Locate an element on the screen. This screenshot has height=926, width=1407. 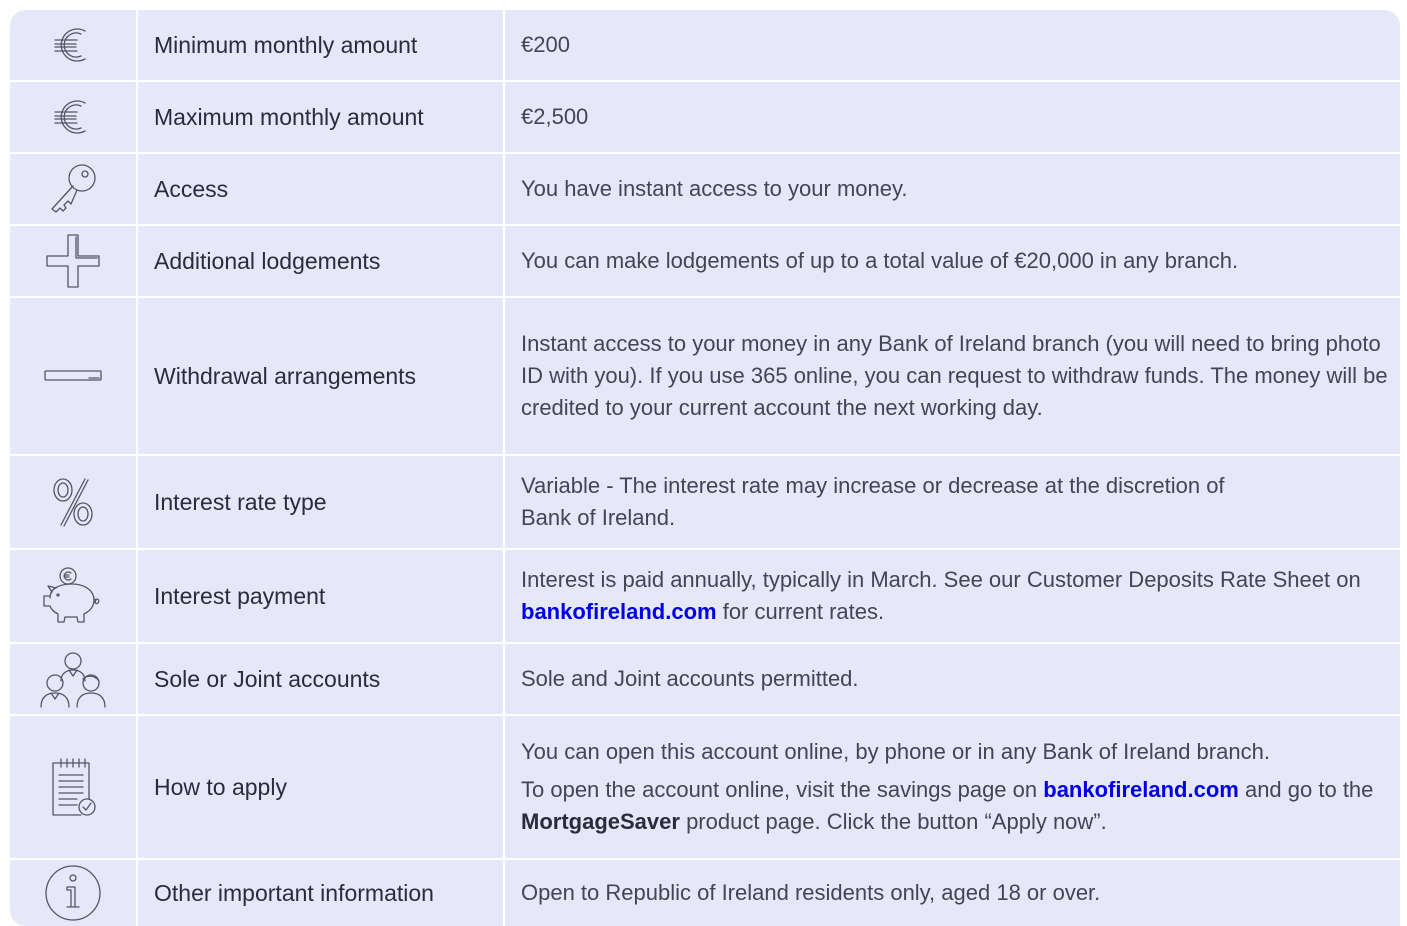
plus-icon is located at coordinates (73, 261).